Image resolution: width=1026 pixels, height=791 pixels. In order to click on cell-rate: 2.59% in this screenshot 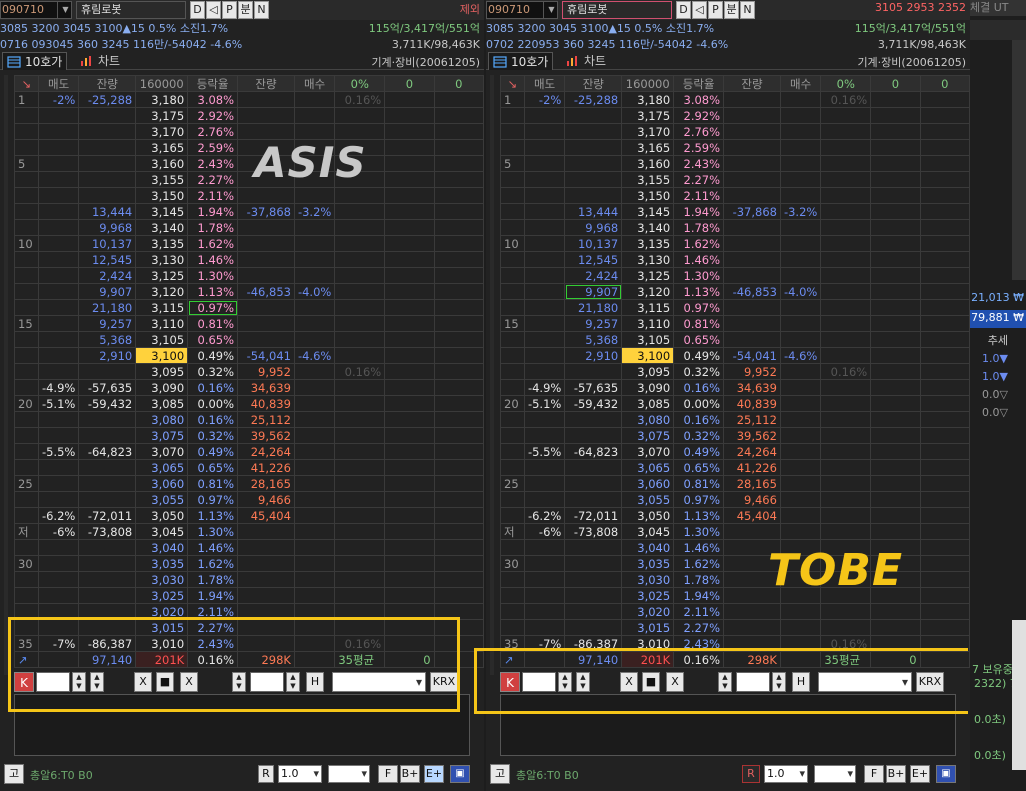, I will do `click(213, 147)`.